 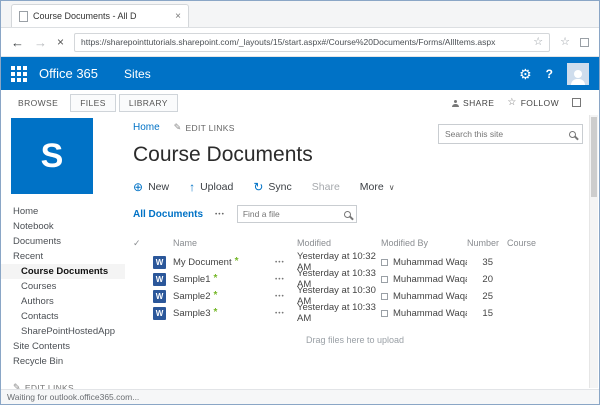 What do you see at coordinates (533, 102) in the screenshot?
I see `follow-button: ☆ FOLLOW` at bounding box center [533, 102].